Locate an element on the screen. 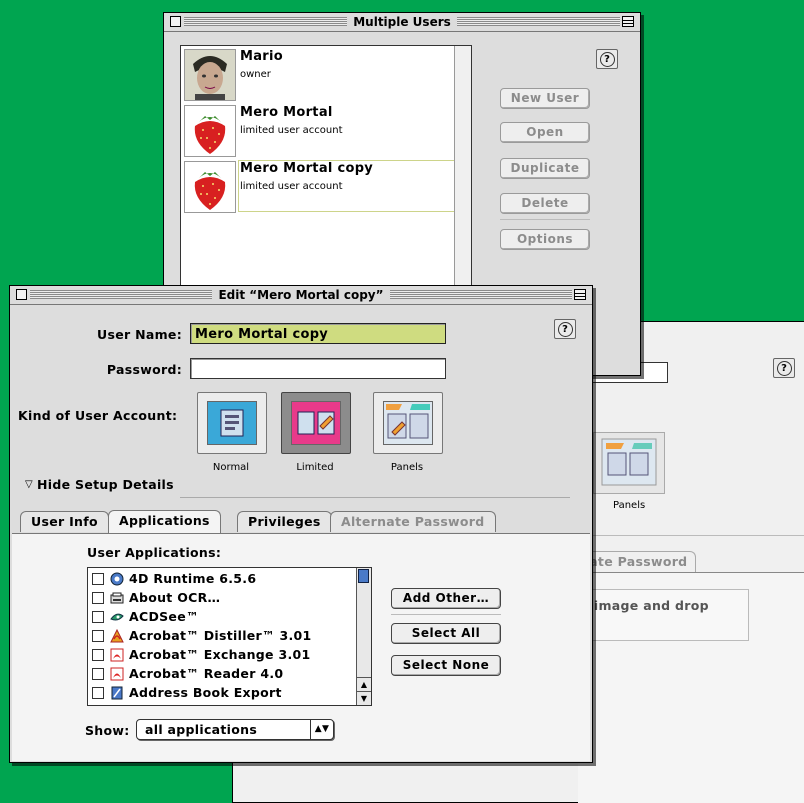 The height and width of the screenshot is (803, 804). password-field is located at coordinates (318, 368).